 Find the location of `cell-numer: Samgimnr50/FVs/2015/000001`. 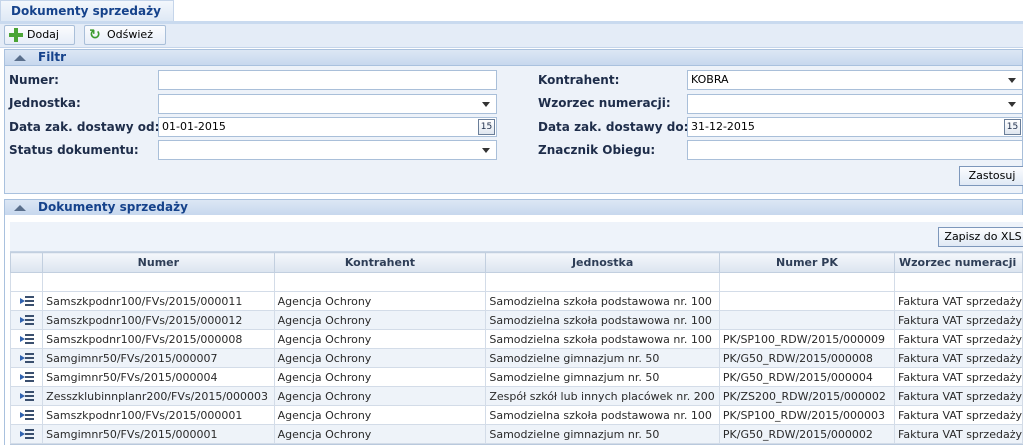

cell-numer: Samgimnr50/FVs/2015/000001 is located at coordinates (158, 434).